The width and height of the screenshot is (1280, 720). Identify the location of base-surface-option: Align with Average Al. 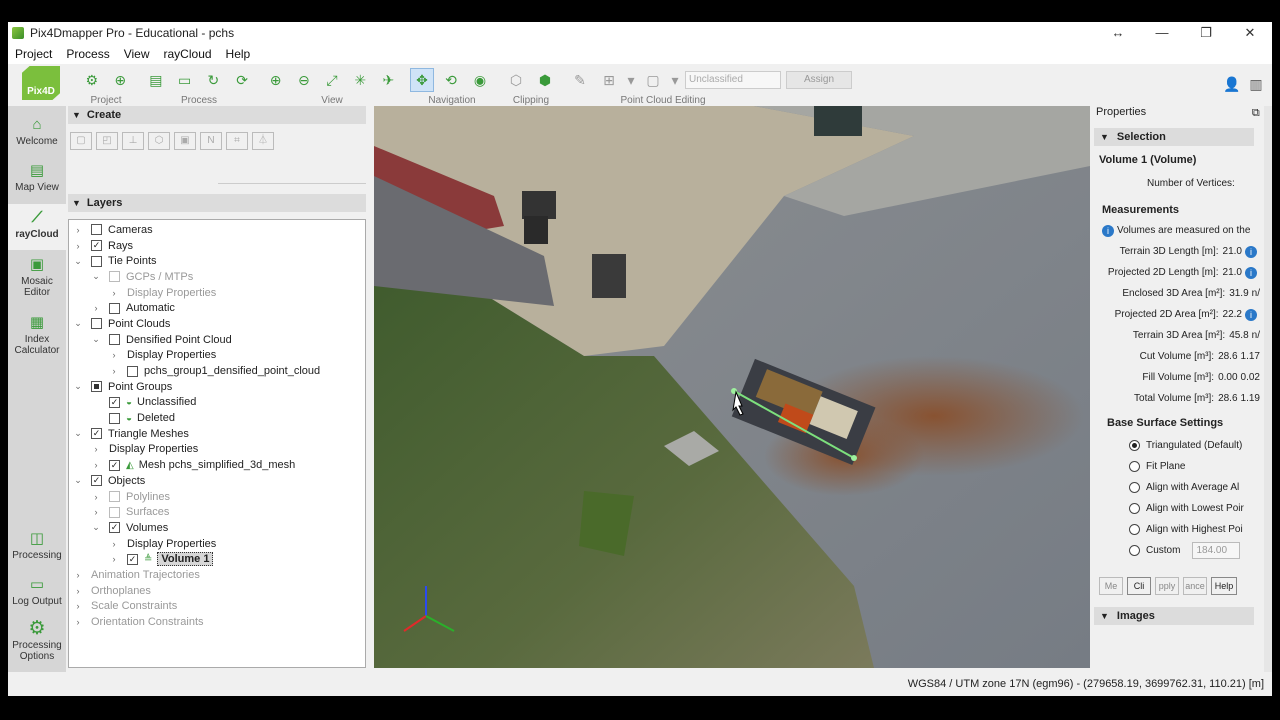
(1183, 487).